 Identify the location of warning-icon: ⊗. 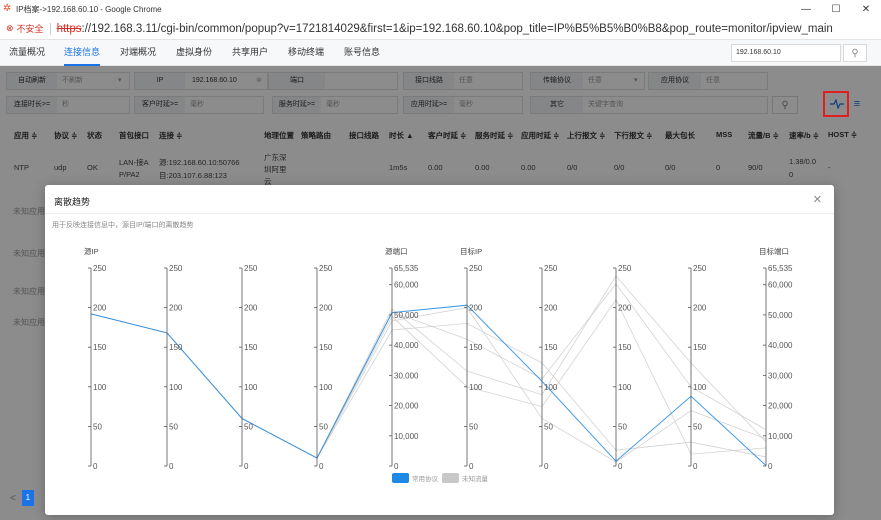
(10, 28).